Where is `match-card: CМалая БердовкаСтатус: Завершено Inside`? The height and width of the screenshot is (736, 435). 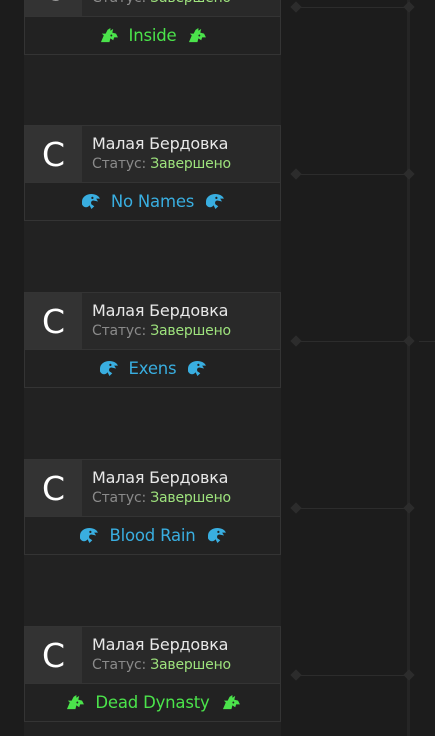
match-card: CМалая БердовкаСтатус: Завершено Inside is located at coordinates (152, 27).